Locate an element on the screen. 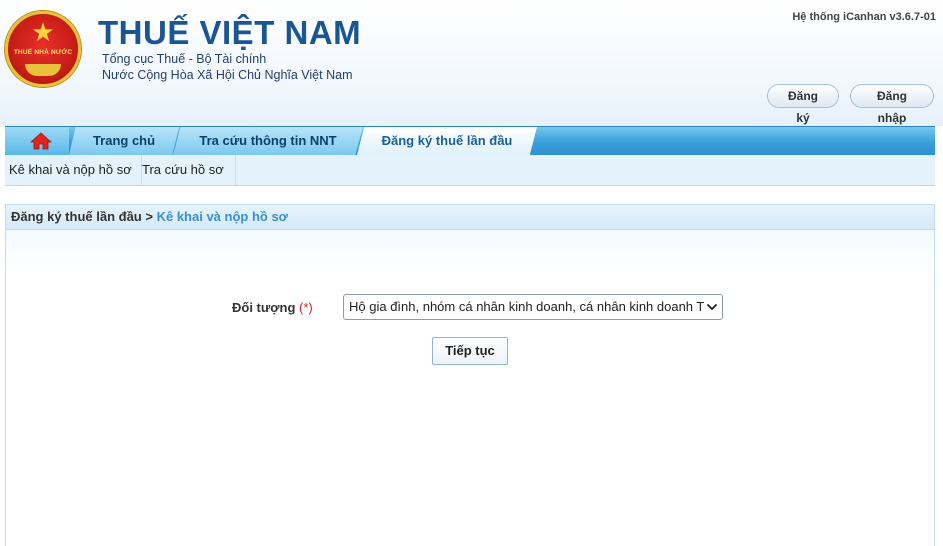 Image resolution: width=943 pixels, height=546 pixels. home-icon is located at coordinates (41, 141).